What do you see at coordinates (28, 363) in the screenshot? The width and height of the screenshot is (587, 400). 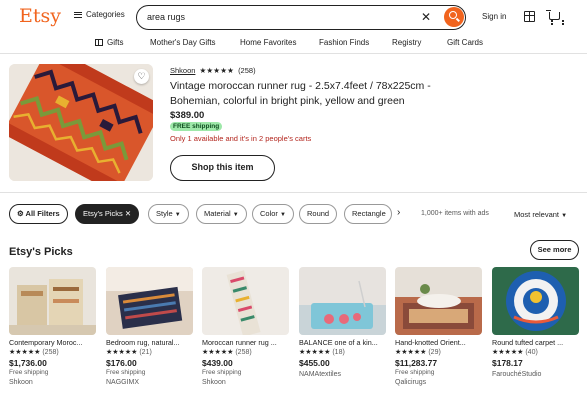 I see `listing-price: $1,736.00` at bounding box center [28, 363].